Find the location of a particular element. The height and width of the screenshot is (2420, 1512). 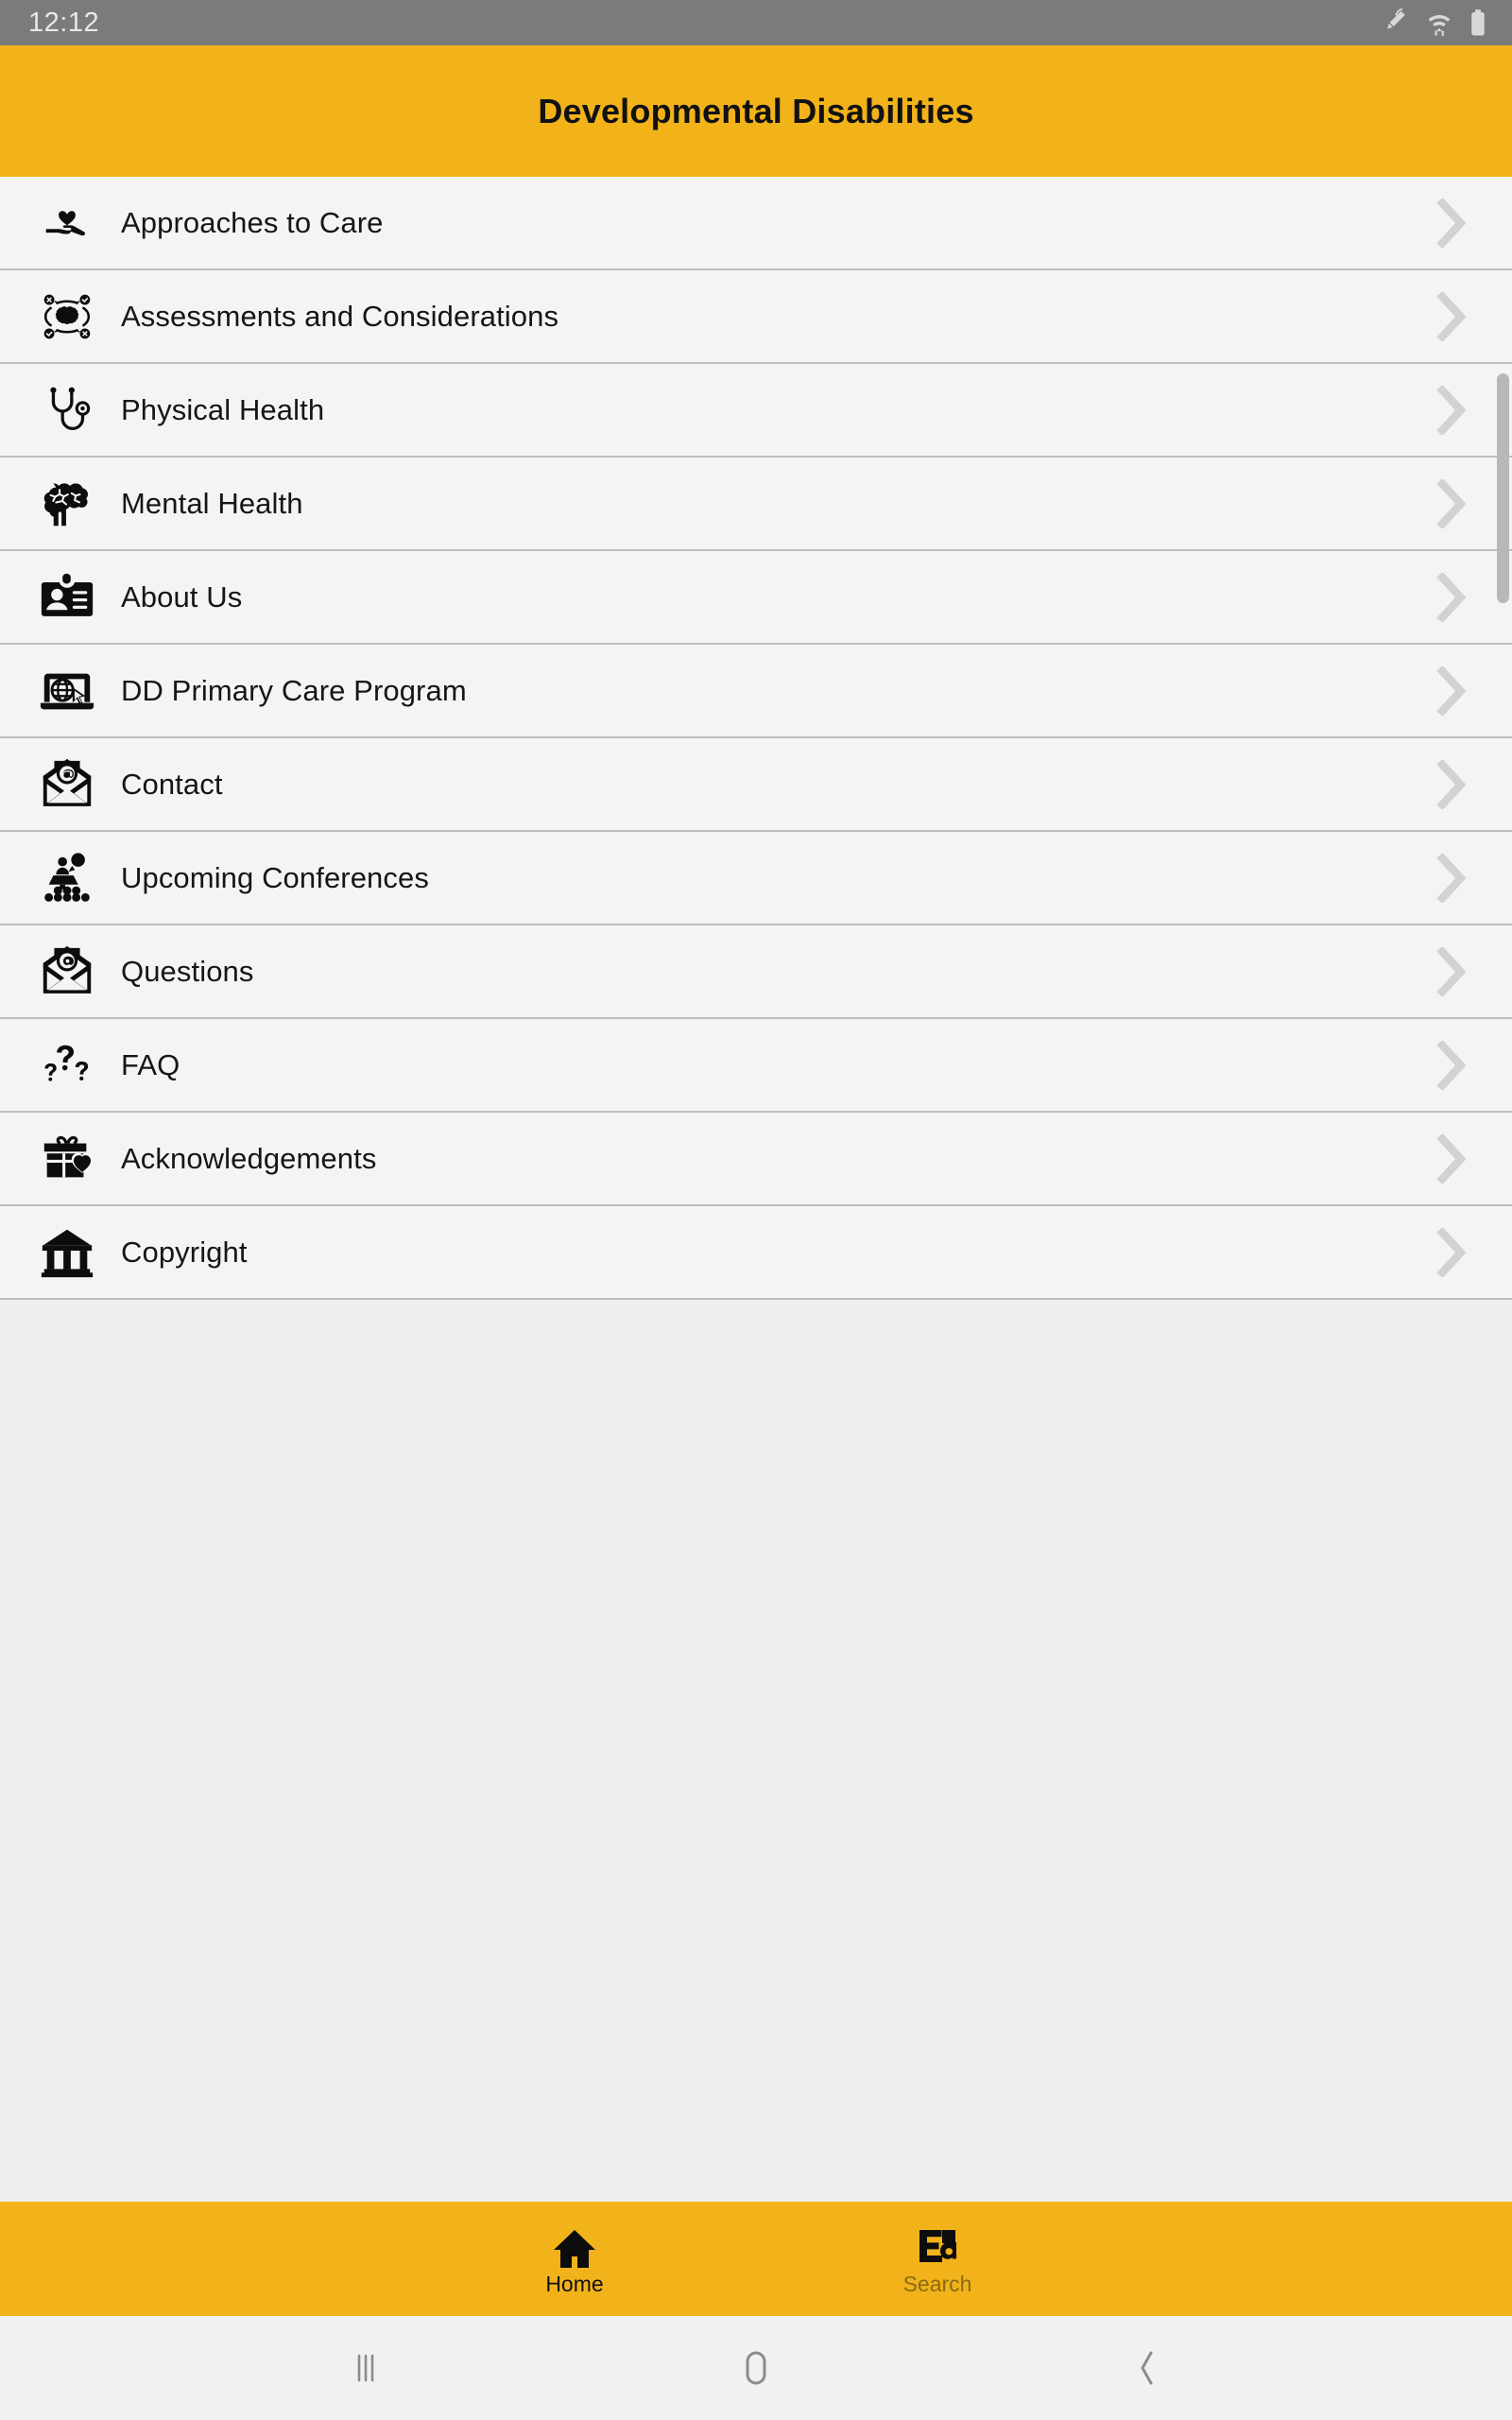

status-bar: 12:12 is located at coordinates (756, 22).